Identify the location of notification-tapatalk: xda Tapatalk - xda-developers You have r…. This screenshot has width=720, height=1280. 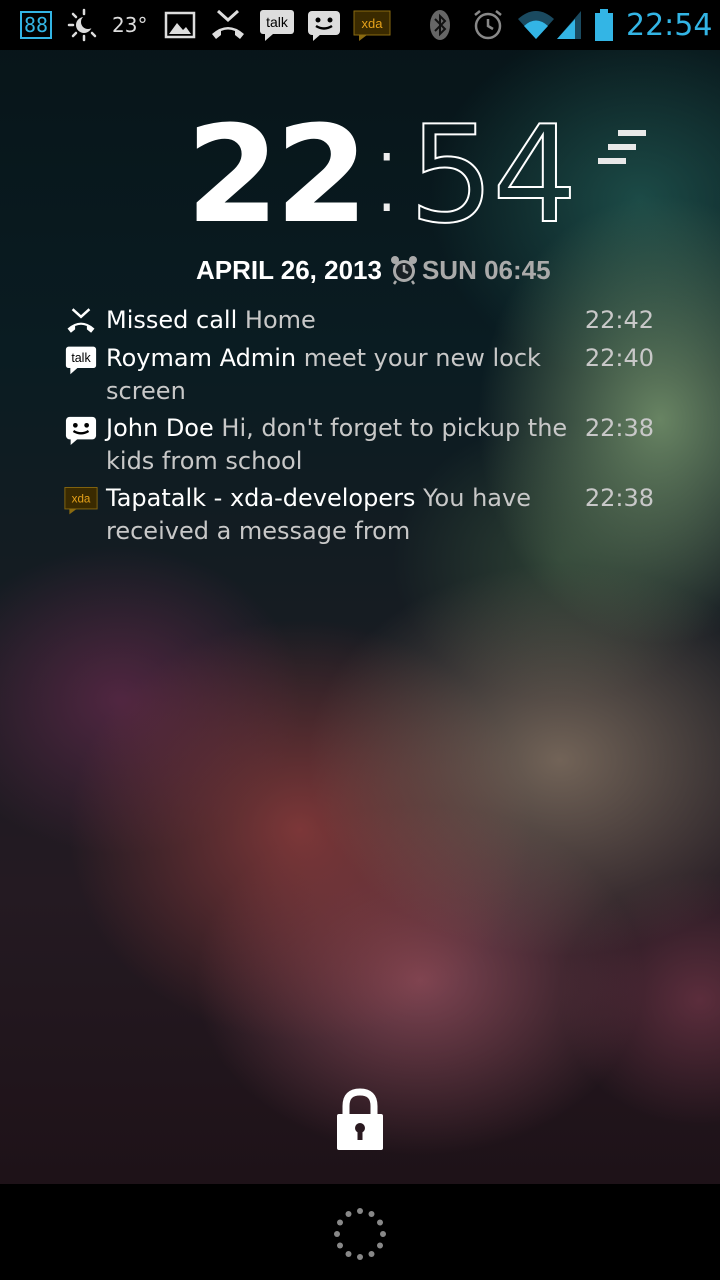
(364, 515).